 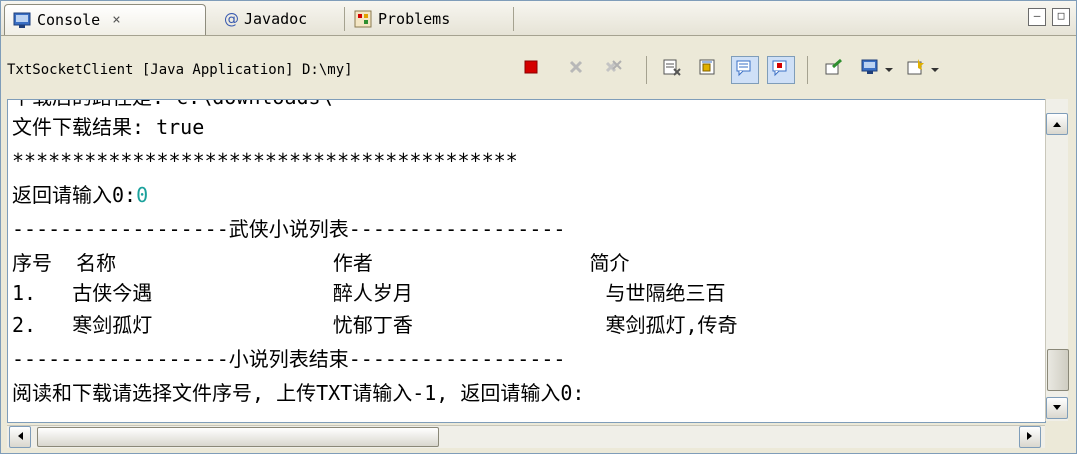 I want to click on view-window-controls: – □, so click(x=1049, y=17).